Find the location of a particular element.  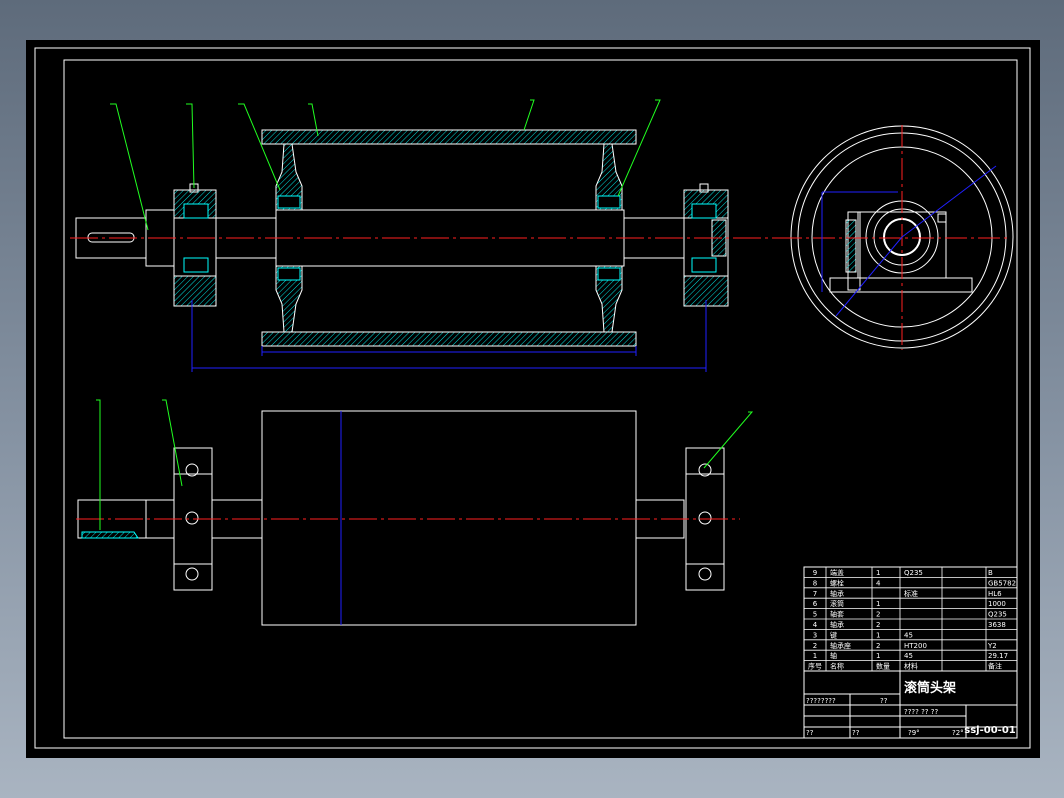

bom-cell-mat: Q235 is located at coordinates (913, 573).